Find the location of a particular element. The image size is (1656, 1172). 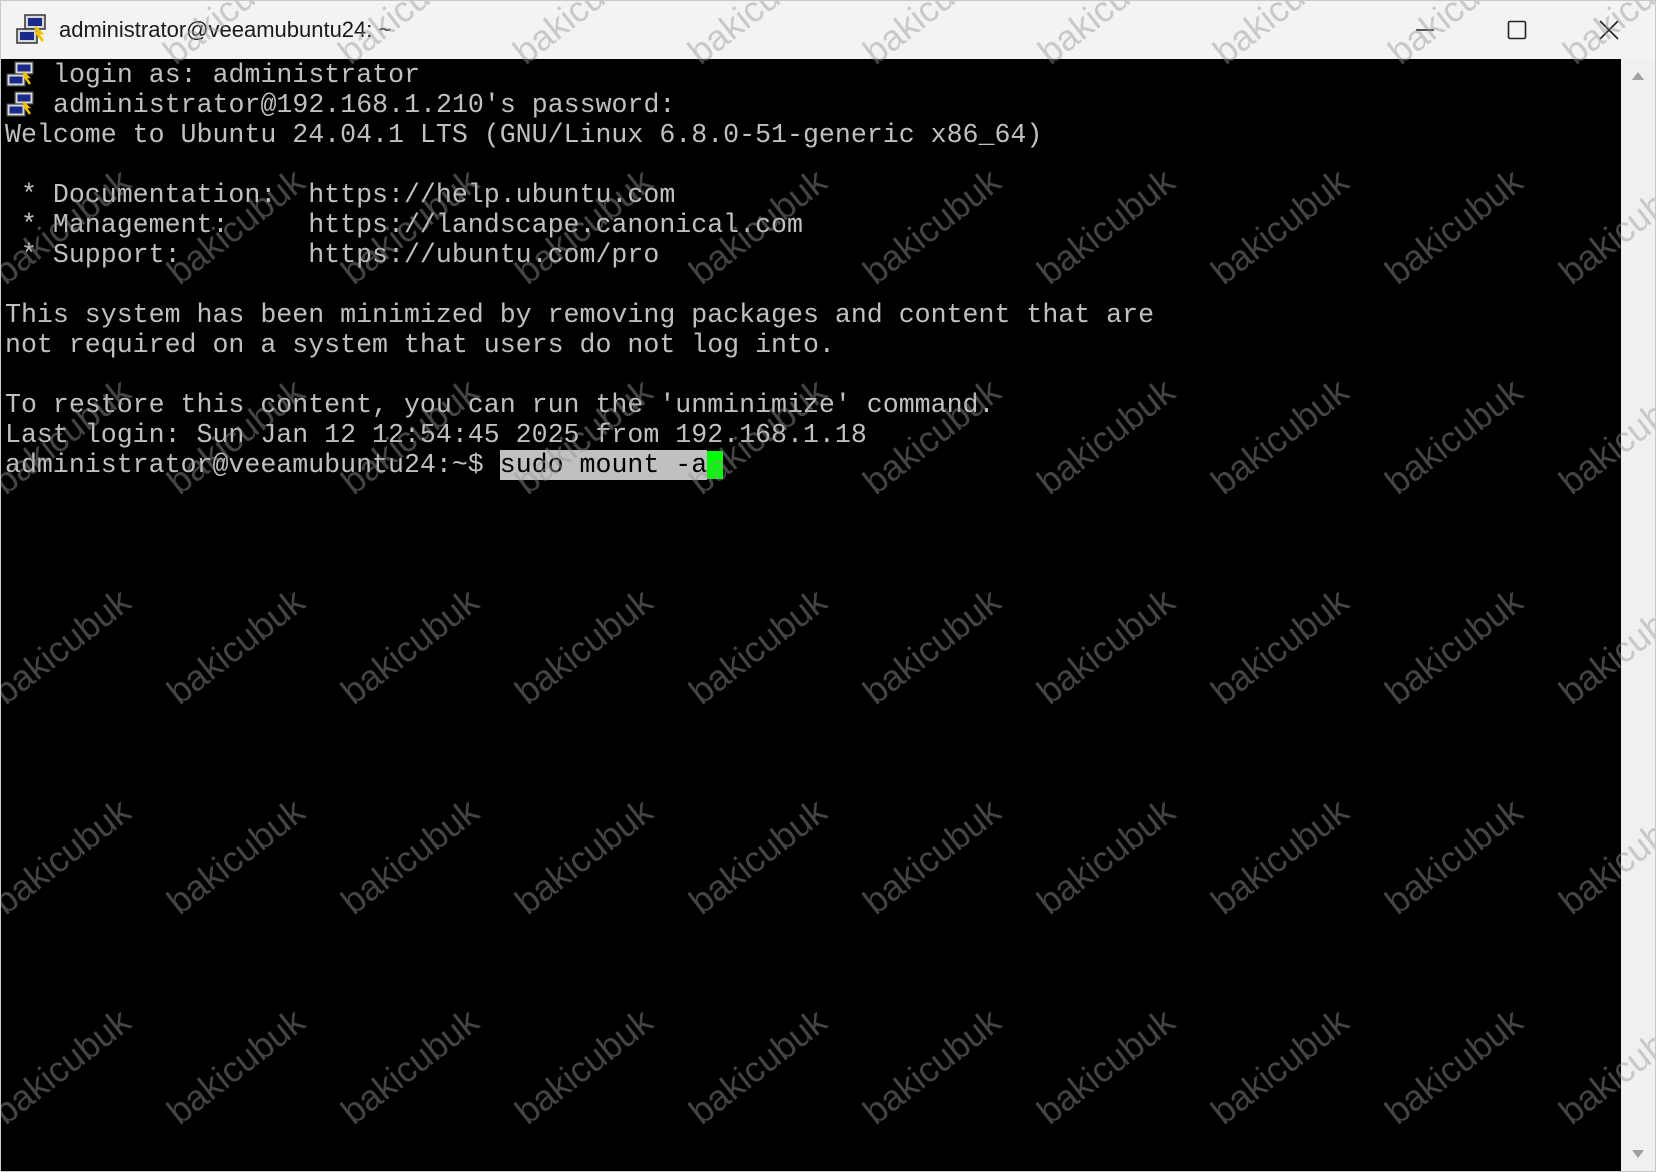

terminal-line-text: * Support: https://ubuntu.com/pro is located at coordinates (332, 255).